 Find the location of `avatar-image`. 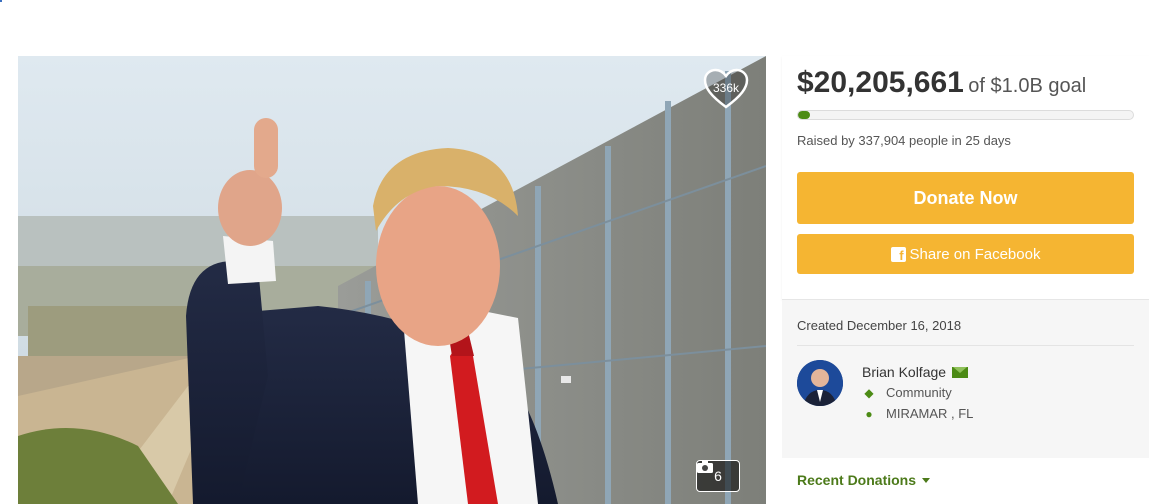

avatar-image is located at coordinates (820, 383).